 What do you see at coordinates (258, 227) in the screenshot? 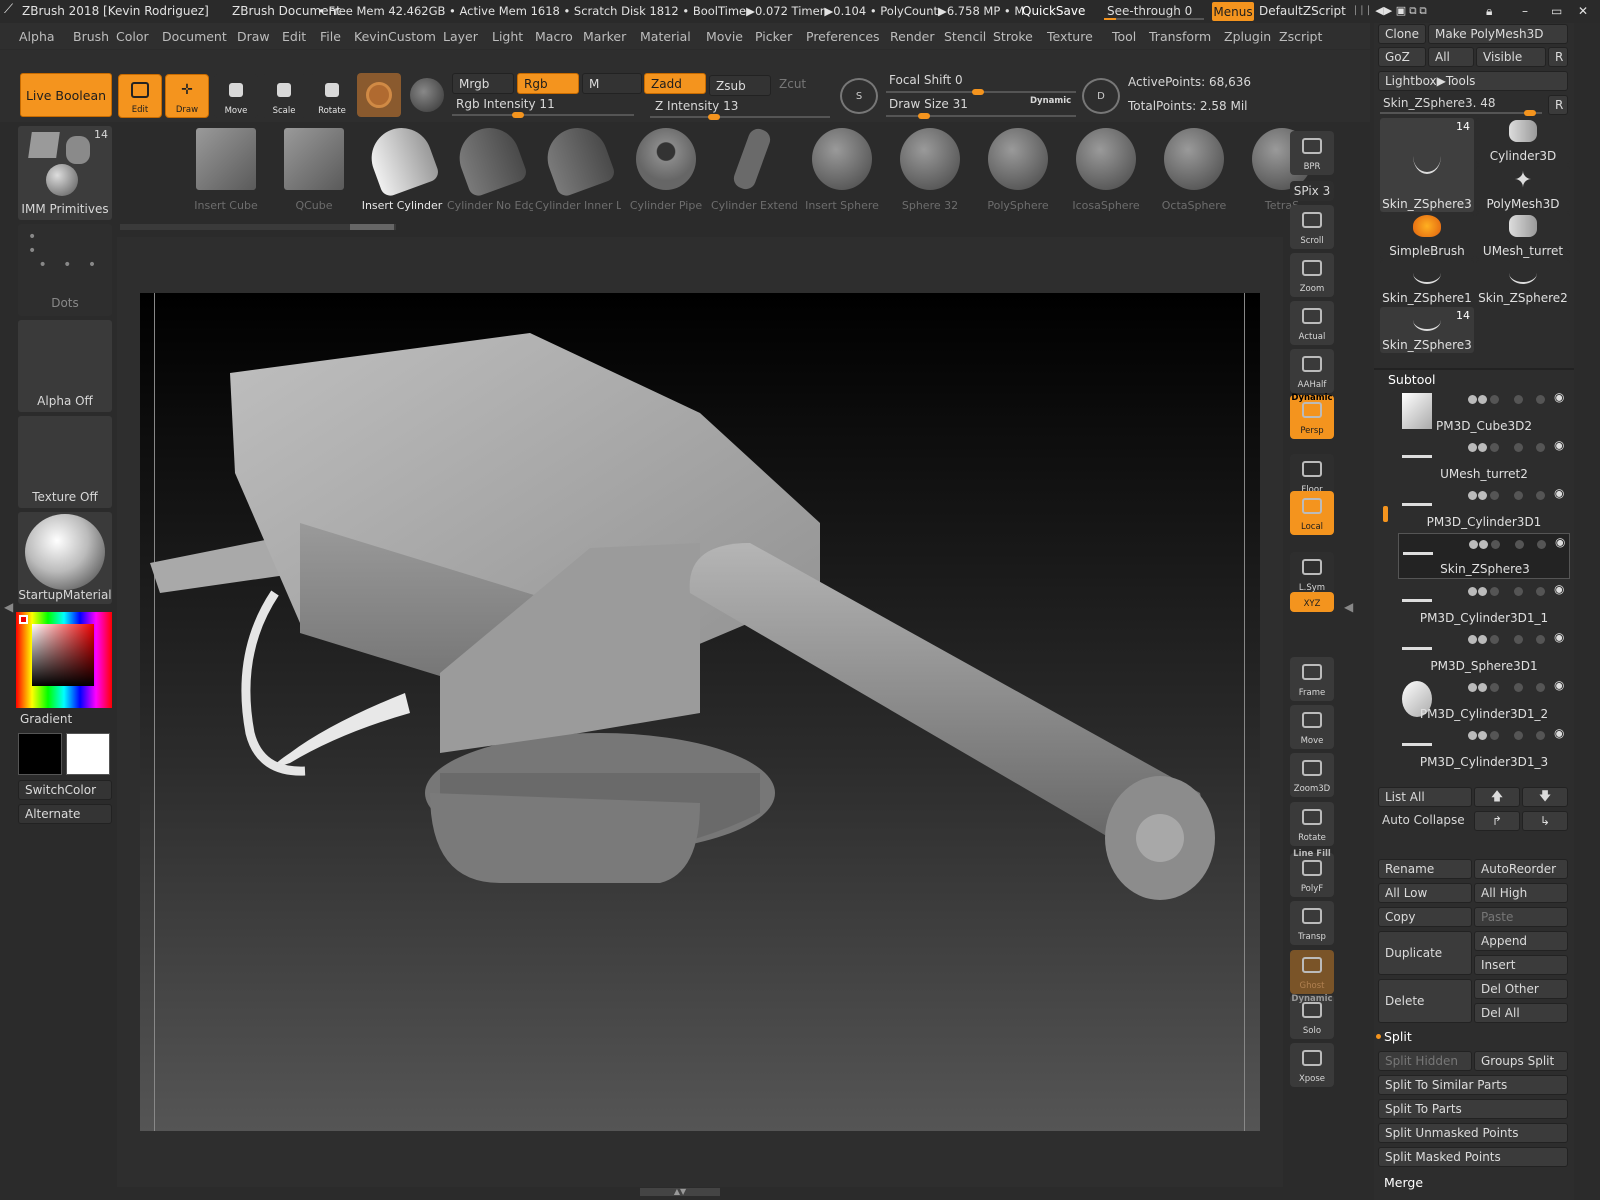
I see `palette-scrollbar` at bounding box center [258, 227].